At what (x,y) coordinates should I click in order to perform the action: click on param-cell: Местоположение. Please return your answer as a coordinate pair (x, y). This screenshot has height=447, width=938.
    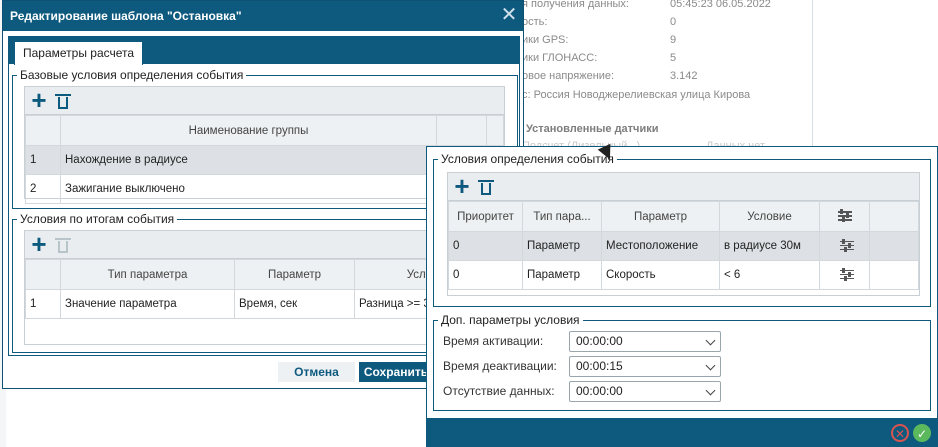
    Looking at the image, I should click on (660, 246).